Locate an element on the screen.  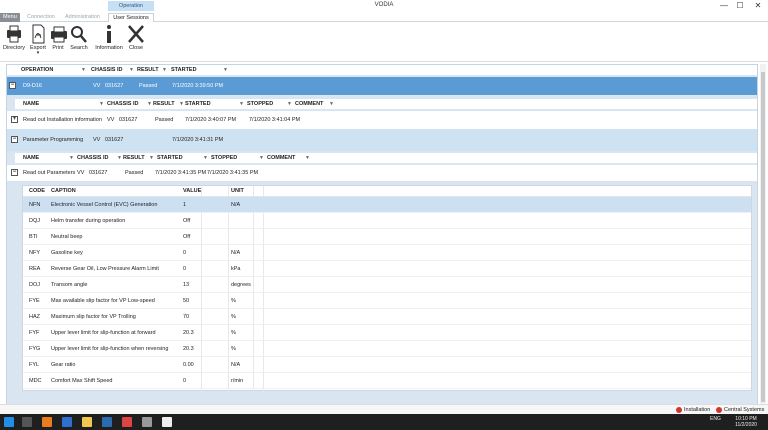
parameter-row: MDC Comfort Max Shift Speed 0 r/min is located at coordinates (387, 381).